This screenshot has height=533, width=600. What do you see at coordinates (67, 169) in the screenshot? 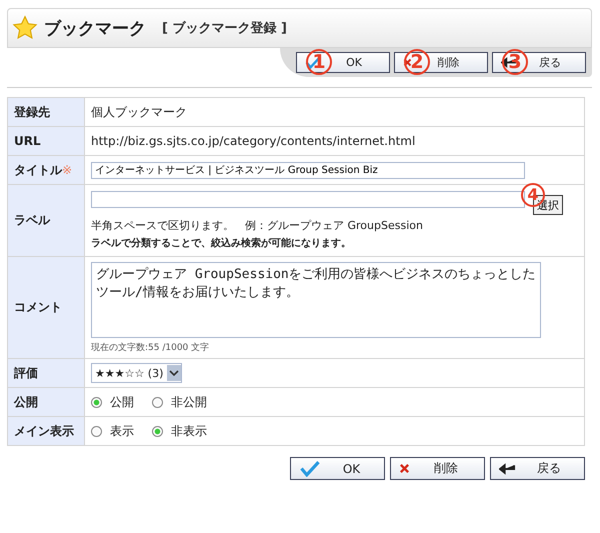
I see `required-mark: ※` at bounding box center [67, 169].